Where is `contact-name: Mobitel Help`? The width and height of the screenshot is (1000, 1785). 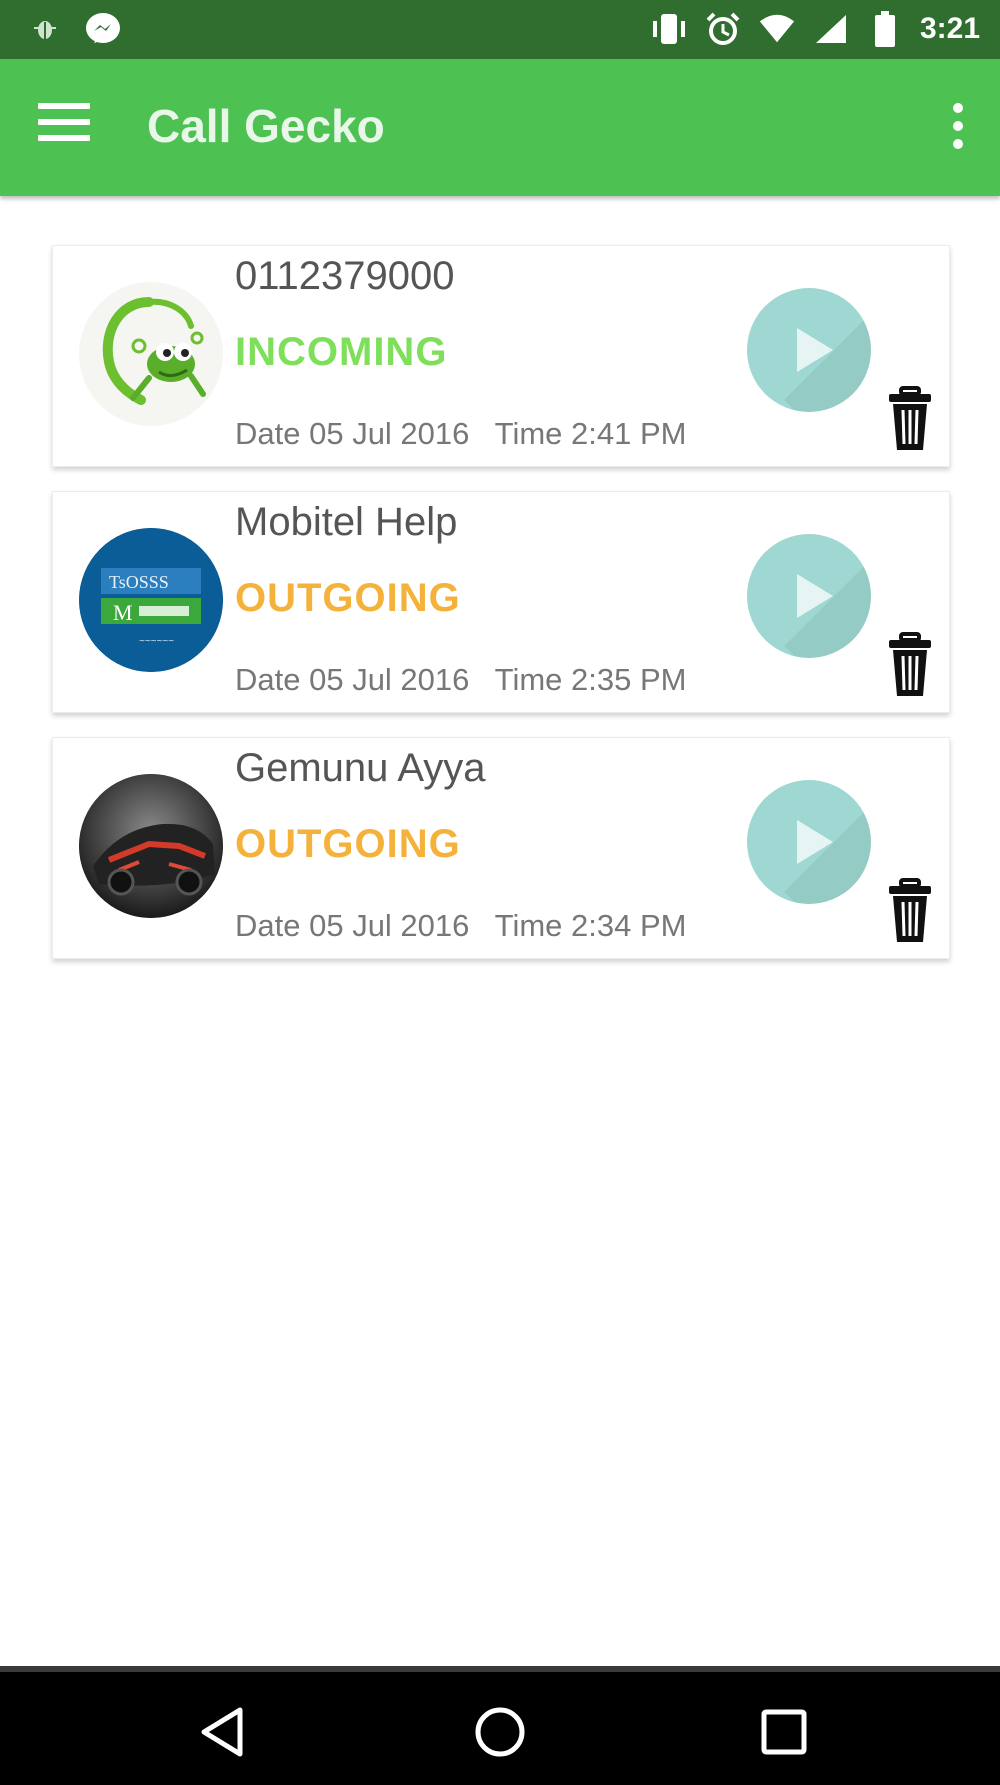 contact-name: Mobitel Help is located at coordinates (346, 522).